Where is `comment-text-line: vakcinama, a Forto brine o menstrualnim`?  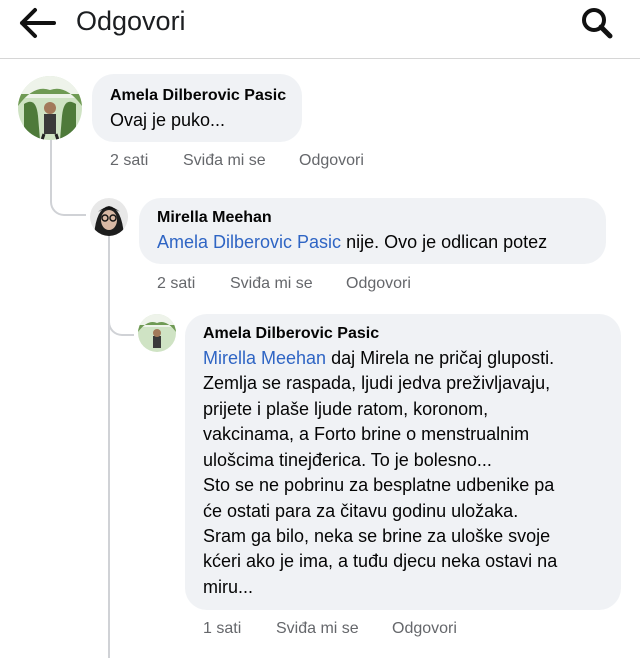
comment-text-line: vakcinama, a Forto brine o menstrualnim is located at coordinates (366, 434).